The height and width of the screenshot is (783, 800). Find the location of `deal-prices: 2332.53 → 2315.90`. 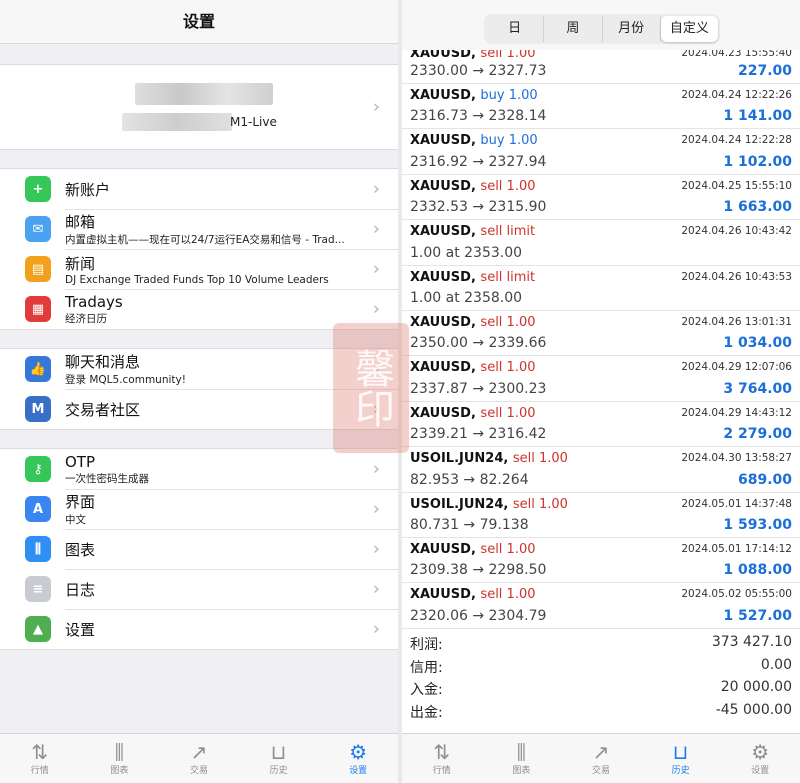

deal-prices: 2332.53 → 2315.90 is located at coordinates (478, 207).